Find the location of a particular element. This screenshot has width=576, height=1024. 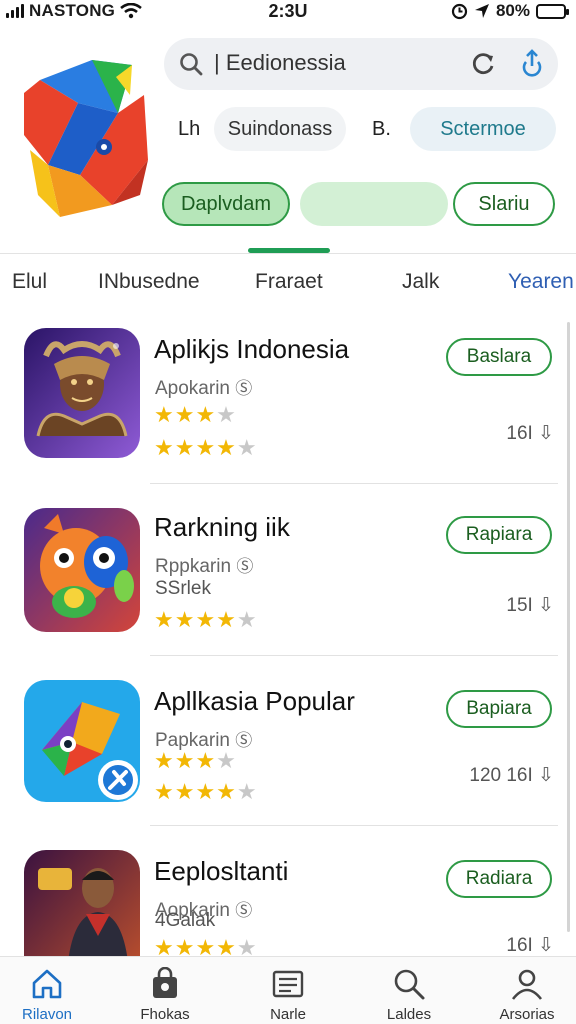

app-action-button: Baslara is located at coordinates (499, 357).